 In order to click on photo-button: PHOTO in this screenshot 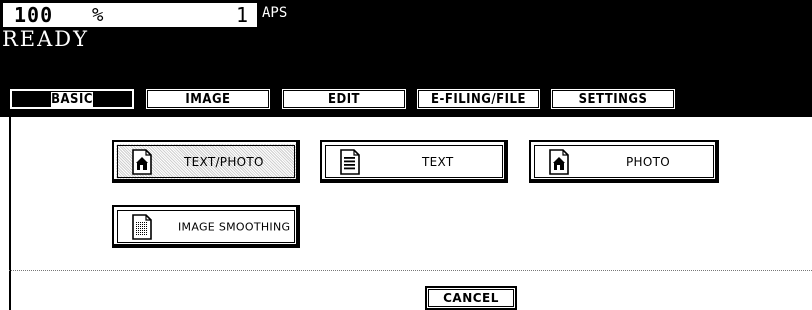, I will do `click(624, 161)`.